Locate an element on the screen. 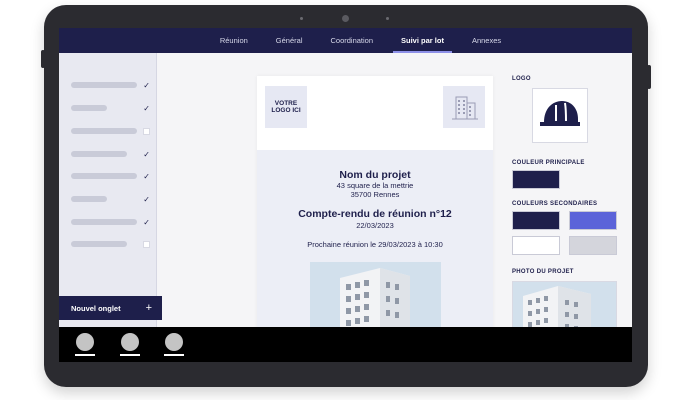 The height and width of the screenshot is (400, 700). building-icon is located at coordinates (464, 107).